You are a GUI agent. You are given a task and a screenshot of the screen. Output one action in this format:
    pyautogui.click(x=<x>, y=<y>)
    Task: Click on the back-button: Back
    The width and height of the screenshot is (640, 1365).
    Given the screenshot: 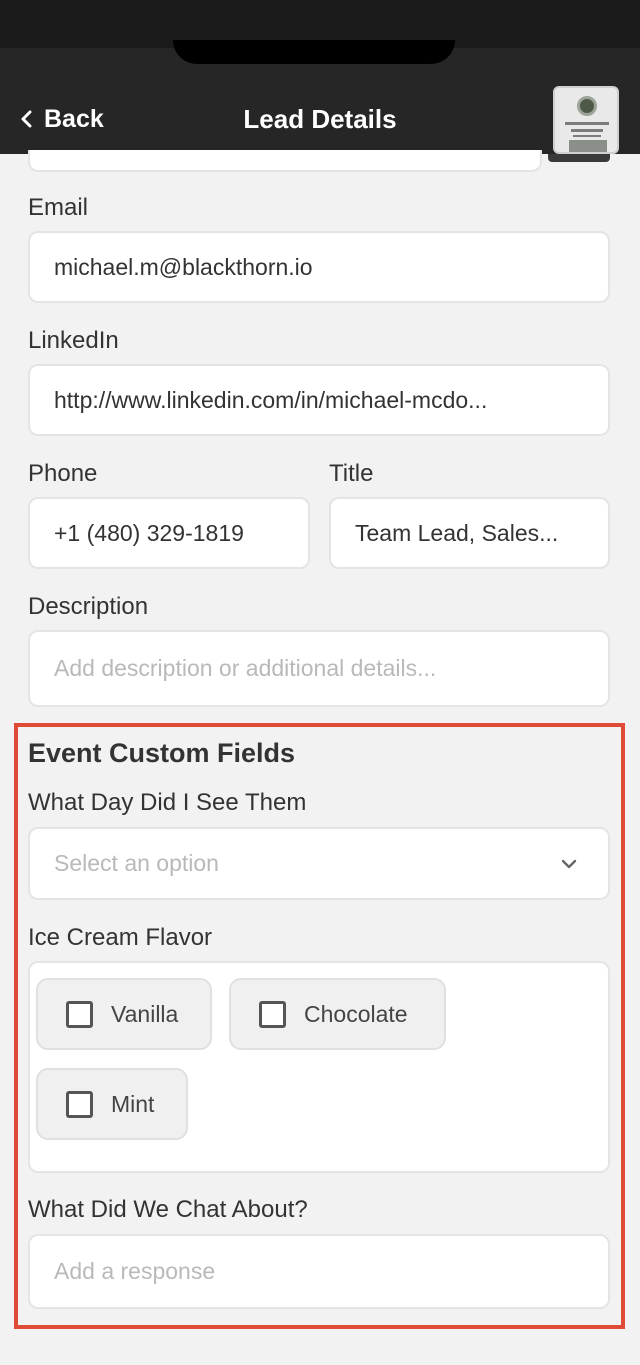 What is the action you would take?
    pyautogui.click(x=62, y=119)
    